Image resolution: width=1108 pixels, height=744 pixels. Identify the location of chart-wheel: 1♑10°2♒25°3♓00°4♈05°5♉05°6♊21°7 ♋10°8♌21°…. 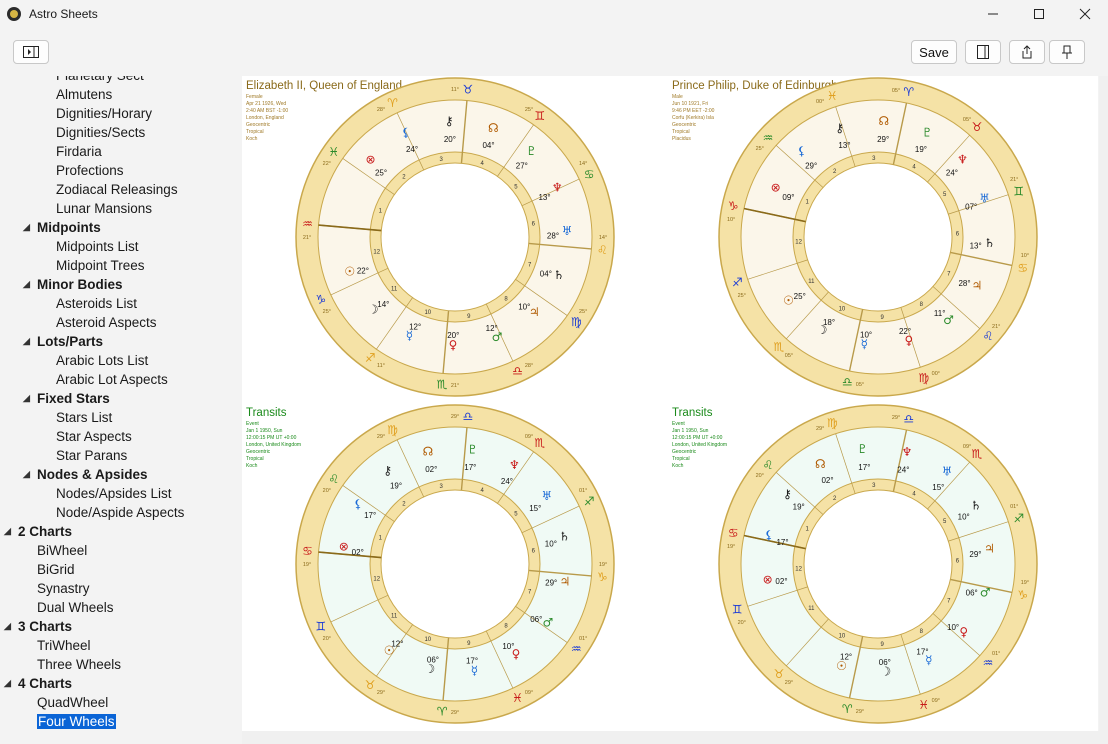
(878, 237).